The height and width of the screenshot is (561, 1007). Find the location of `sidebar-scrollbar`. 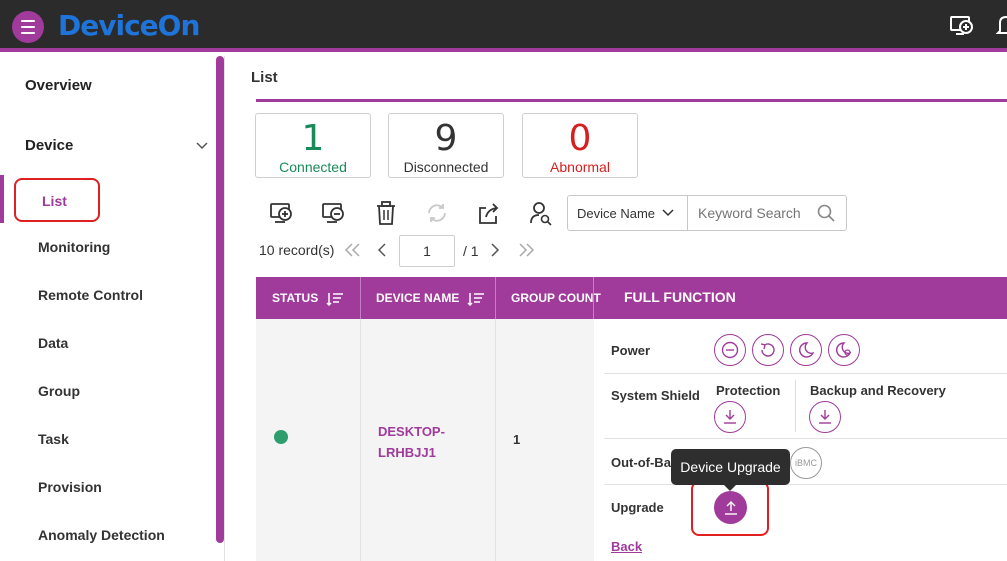

sidebar-scrollbar is located at coordinates (220, 299).